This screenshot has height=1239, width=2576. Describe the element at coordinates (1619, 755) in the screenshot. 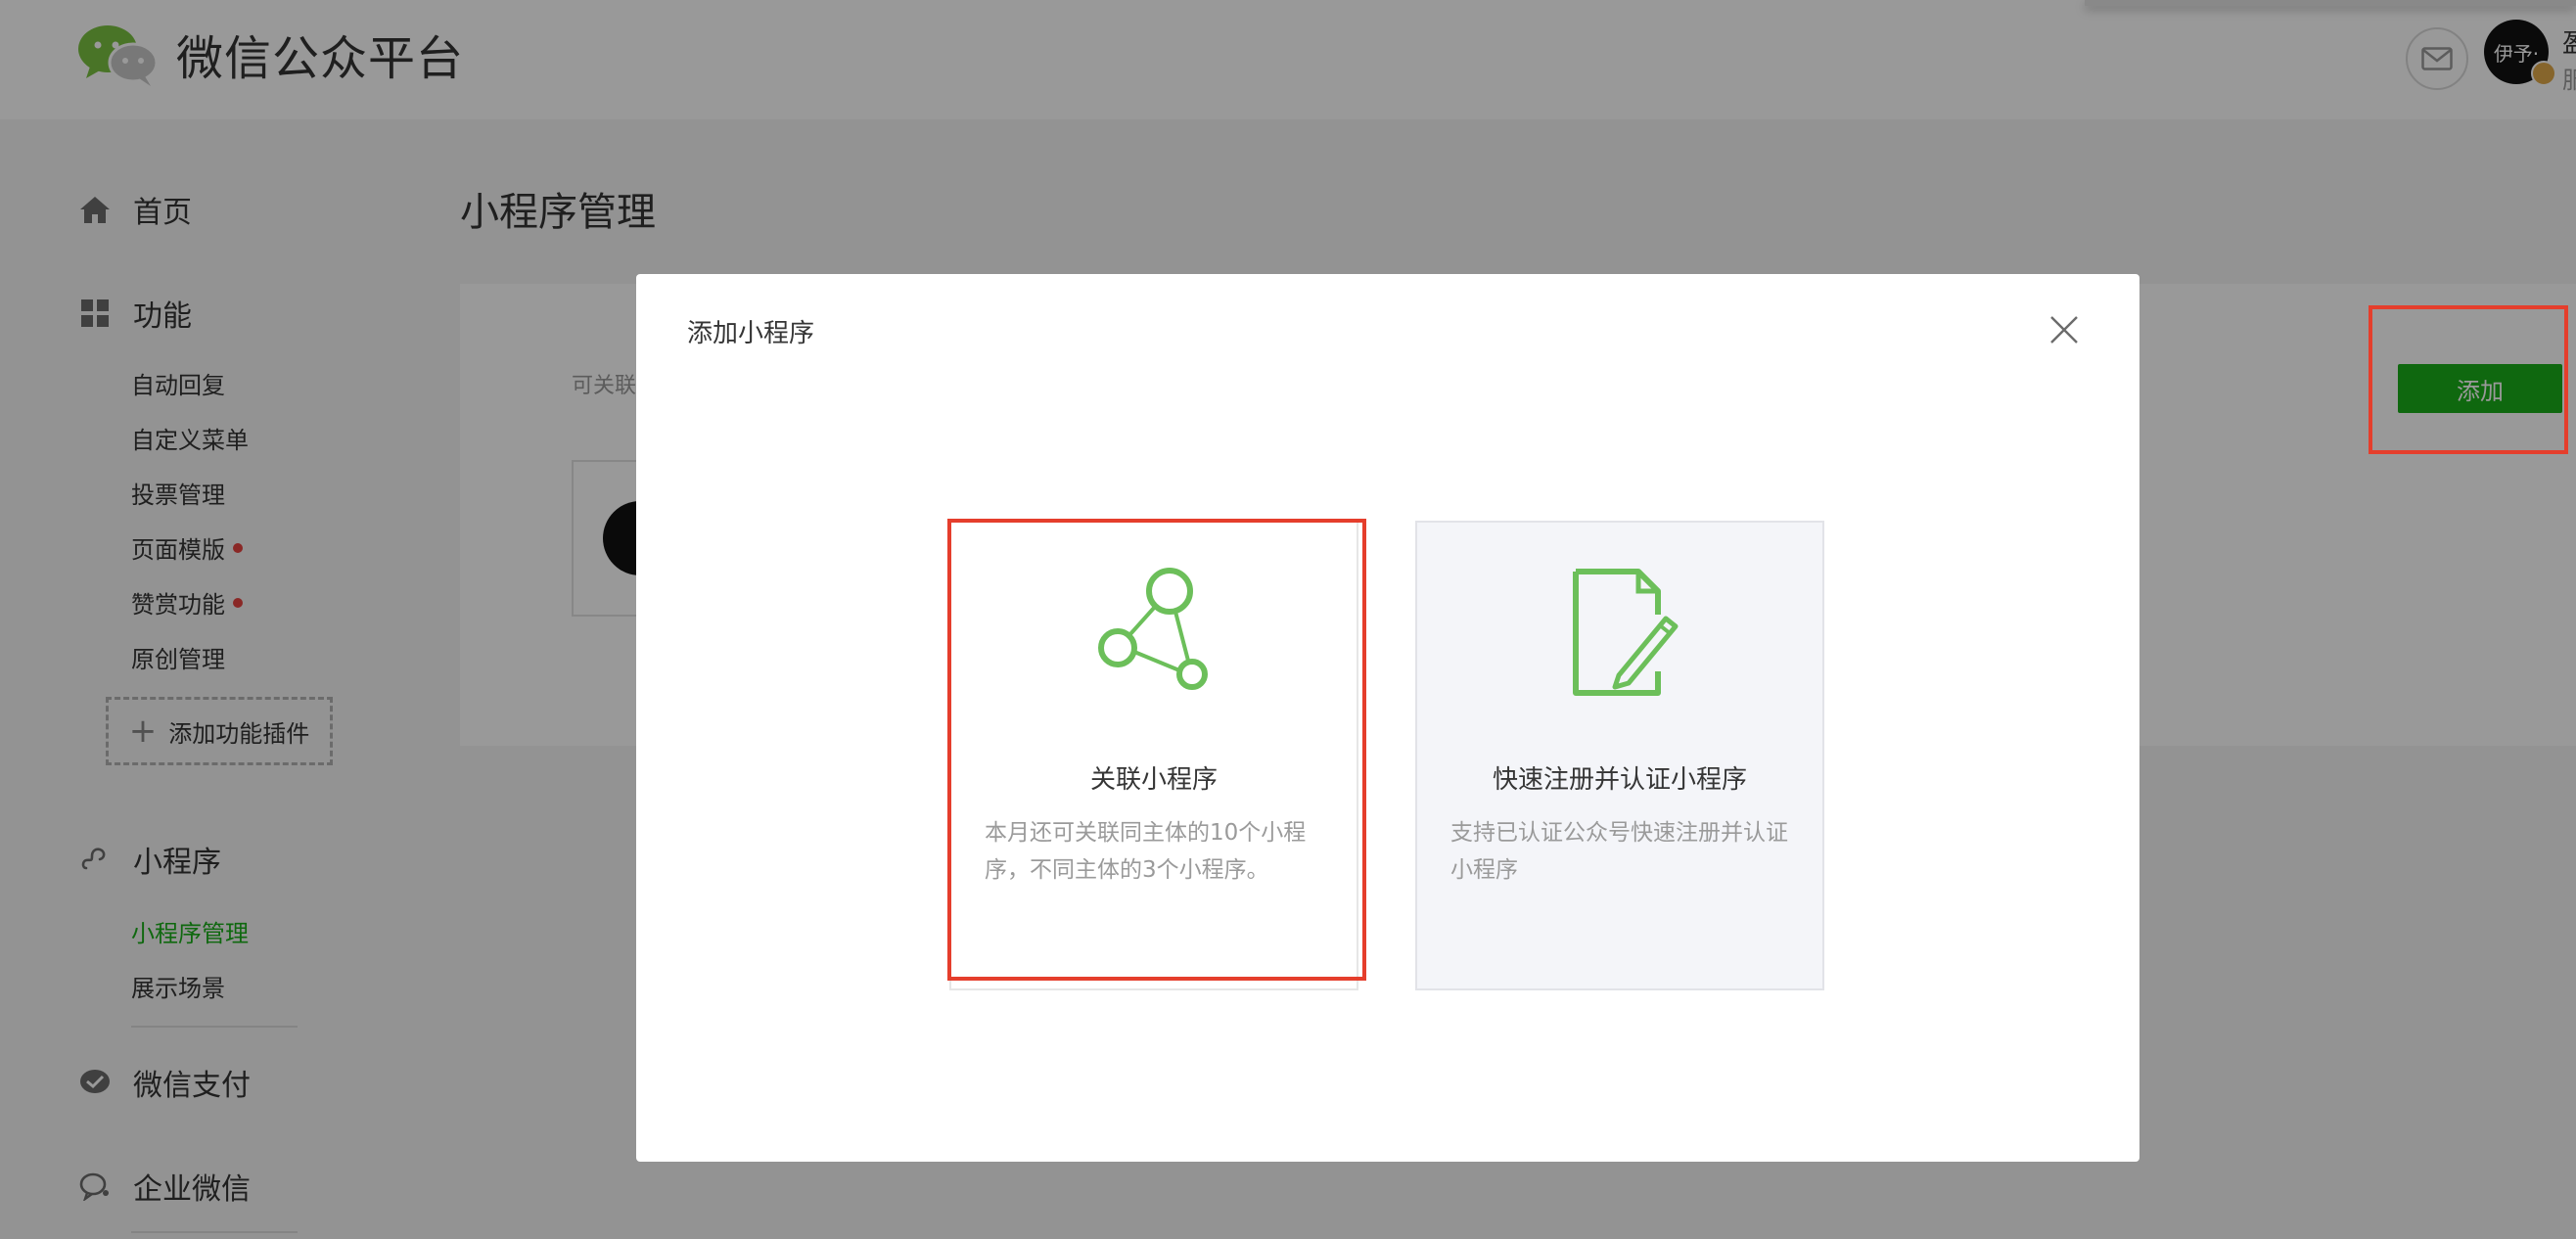

I see `quick-register-option: 快速注册并认证小程序 支持已认证公众号快速注册并认证小程序` at that location.